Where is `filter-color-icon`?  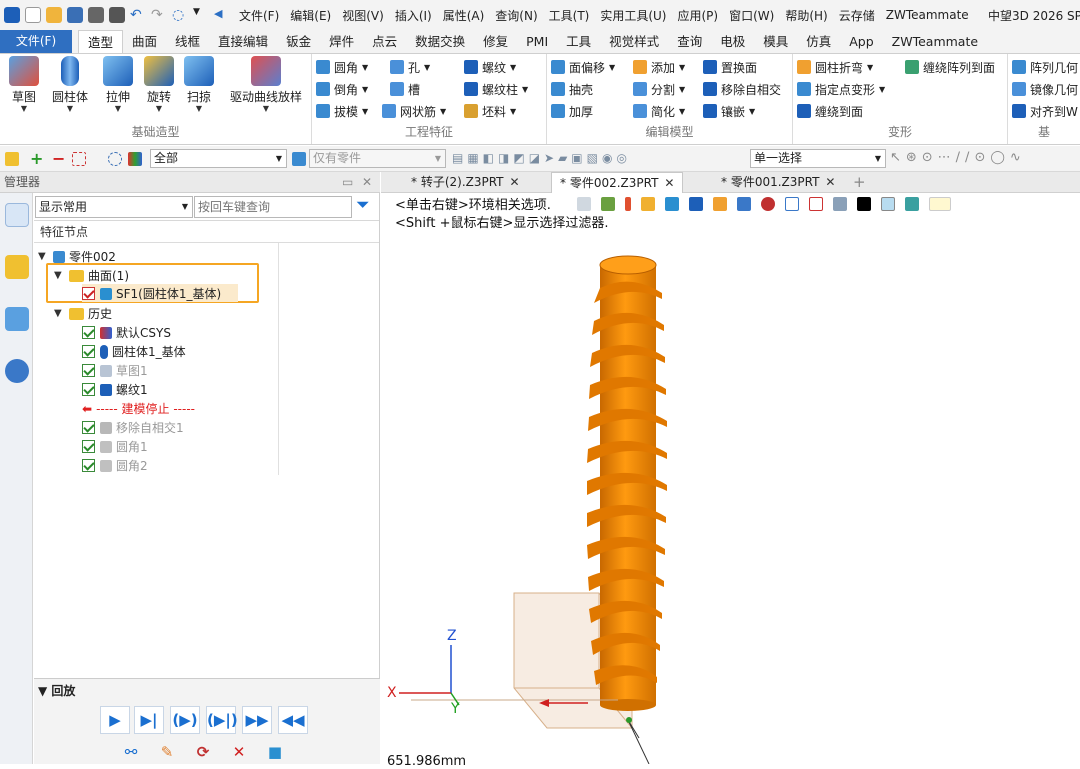
filter-color-icon is located at coordinates (135, 159).